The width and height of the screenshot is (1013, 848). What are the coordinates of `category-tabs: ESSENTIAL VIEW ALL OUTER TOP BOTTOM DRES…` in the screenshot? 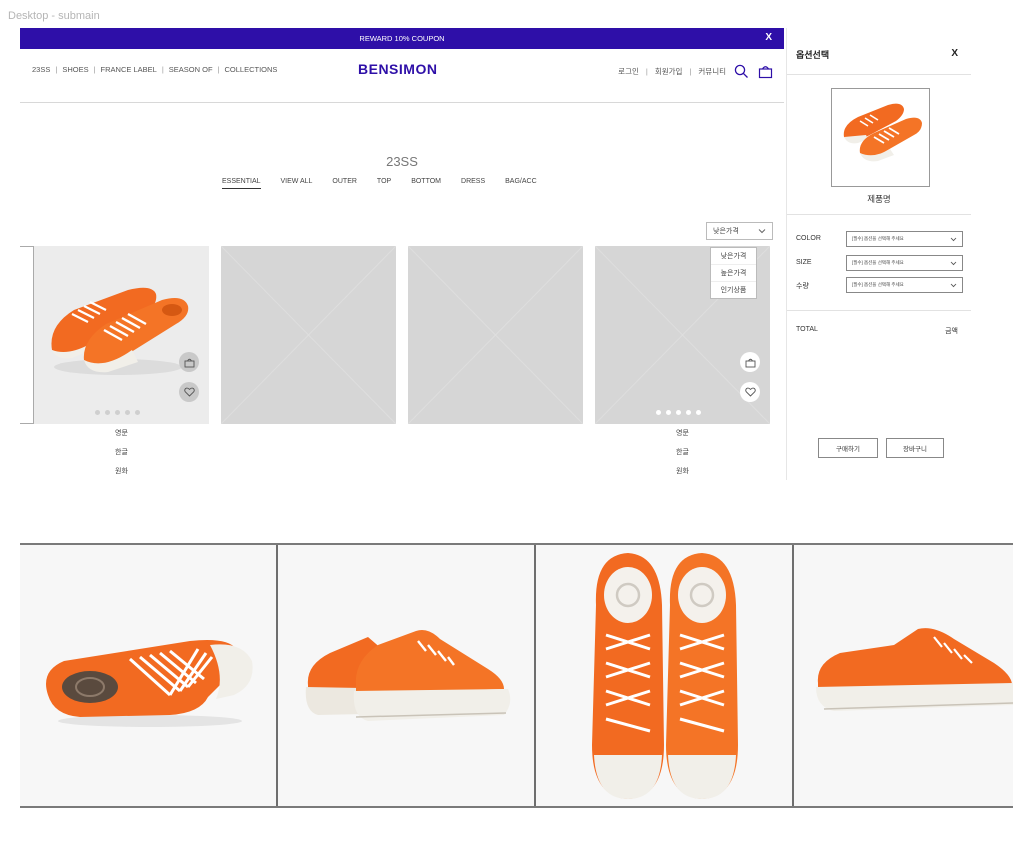 It's located at (389, 183).